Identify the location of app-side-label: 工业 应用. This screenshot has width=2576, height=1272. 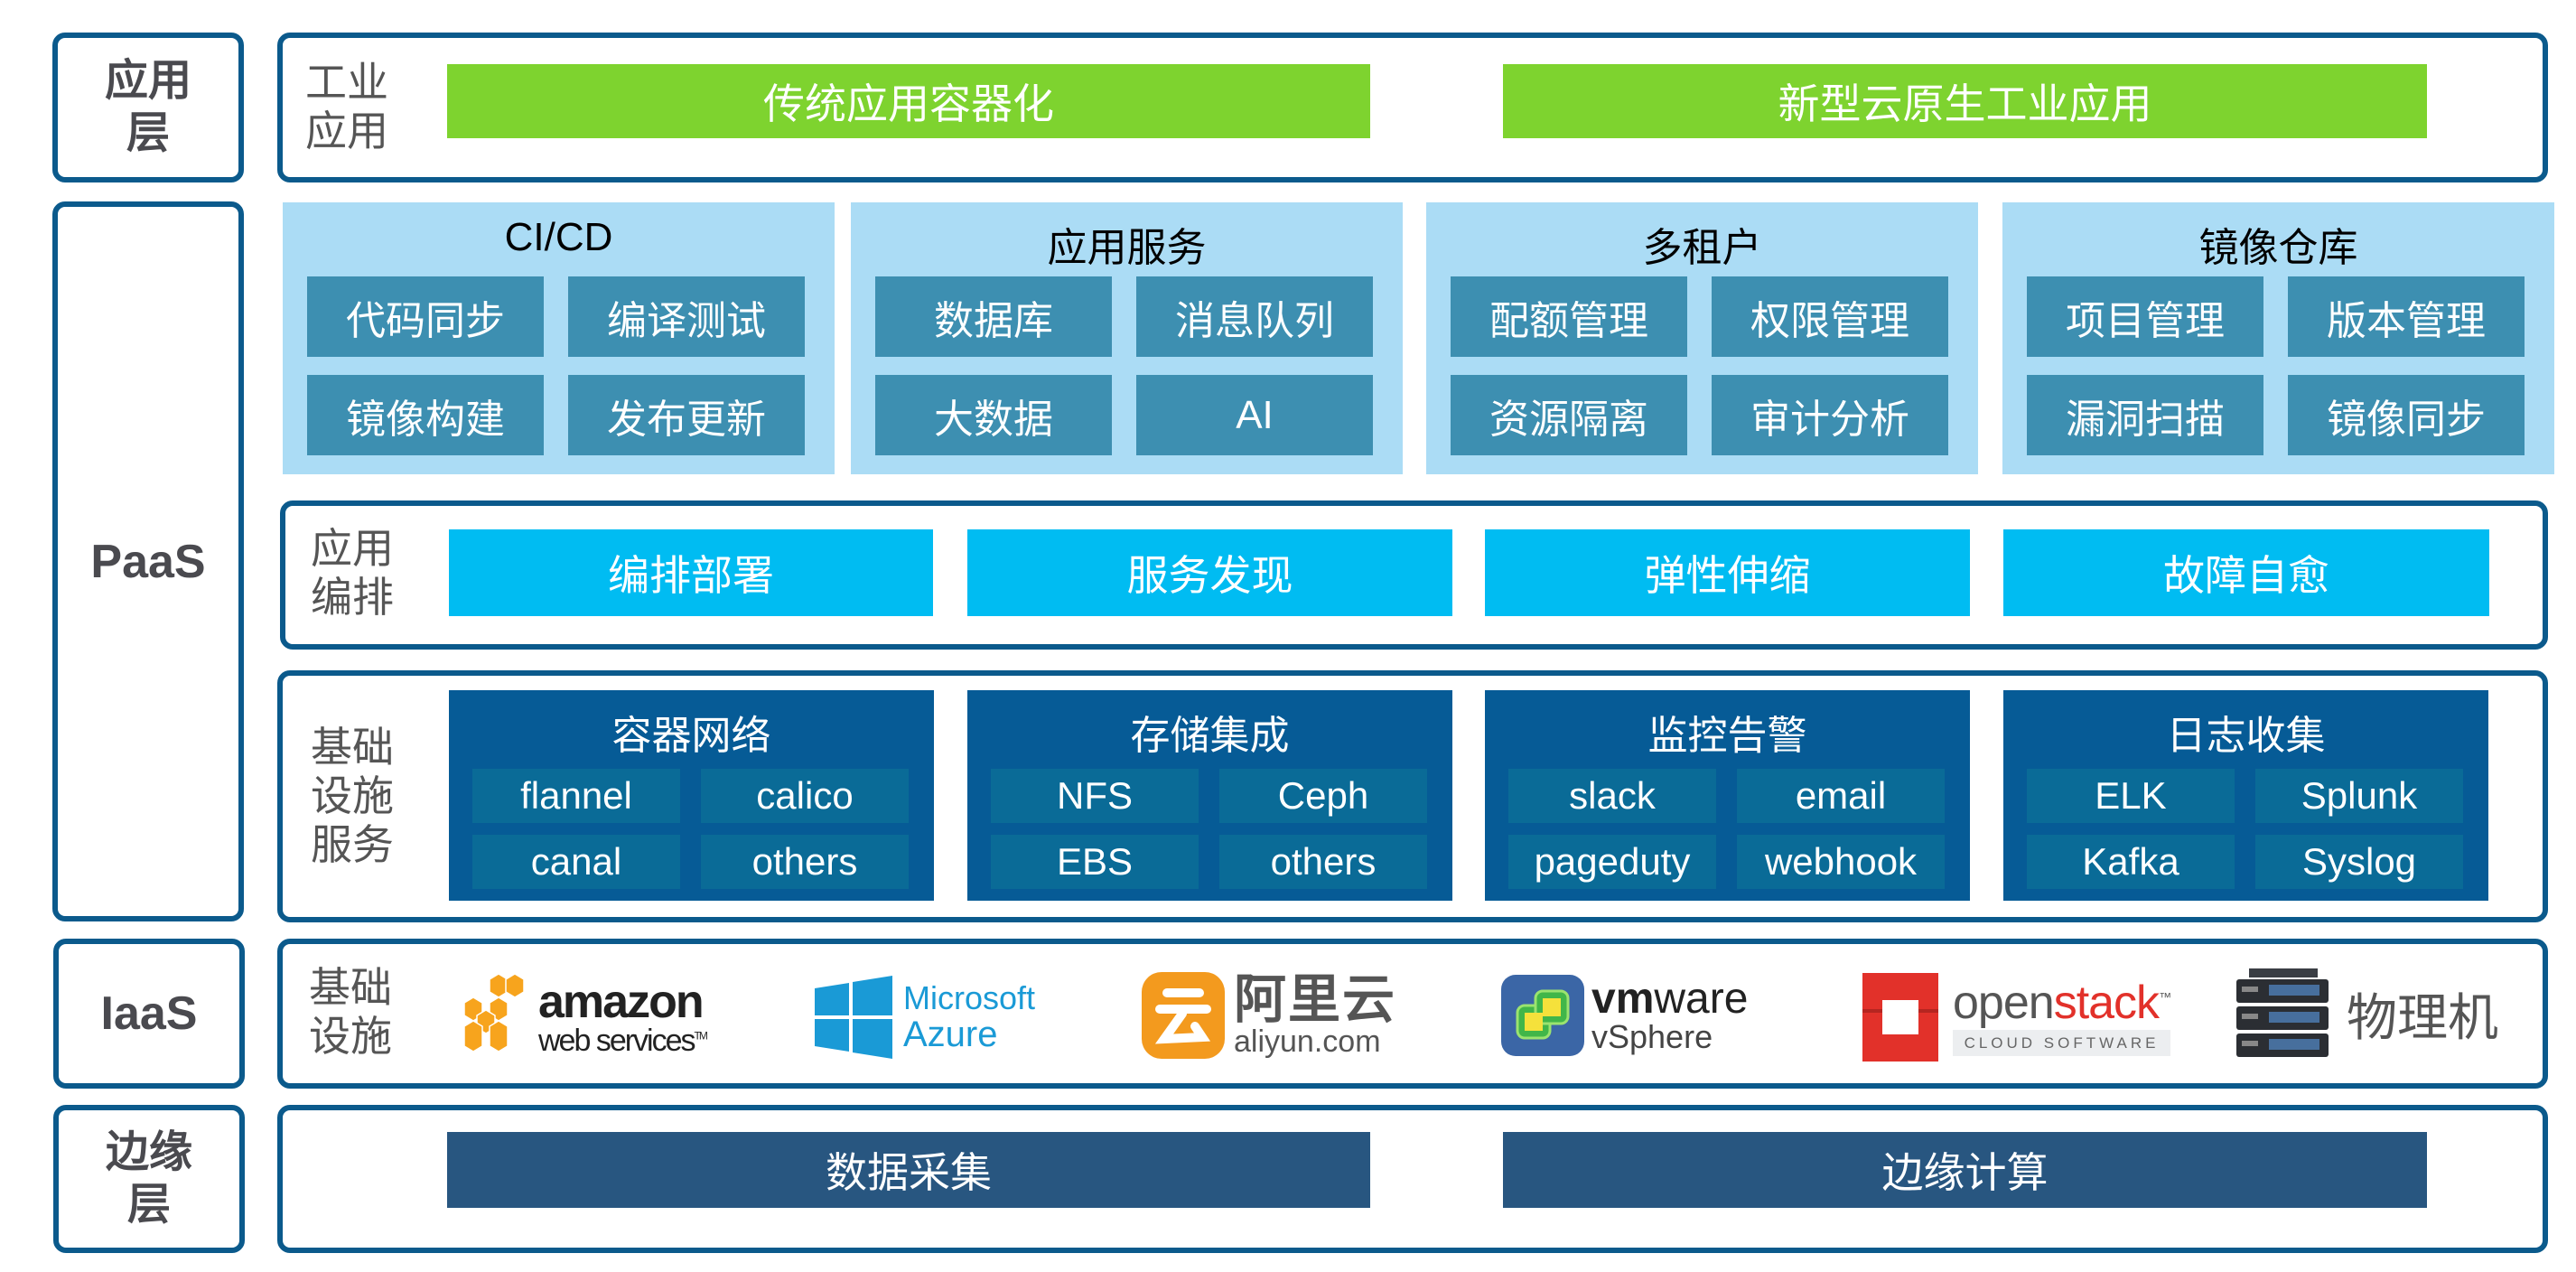
(355, 107).